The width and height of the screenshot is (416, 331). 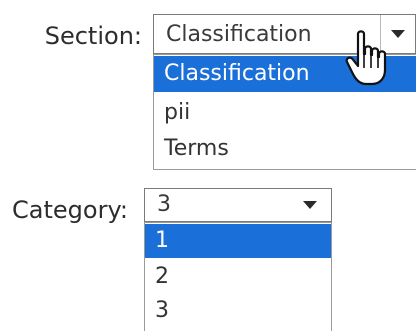 I want to click on category-option-2: 2, so click(x=238, y=277).